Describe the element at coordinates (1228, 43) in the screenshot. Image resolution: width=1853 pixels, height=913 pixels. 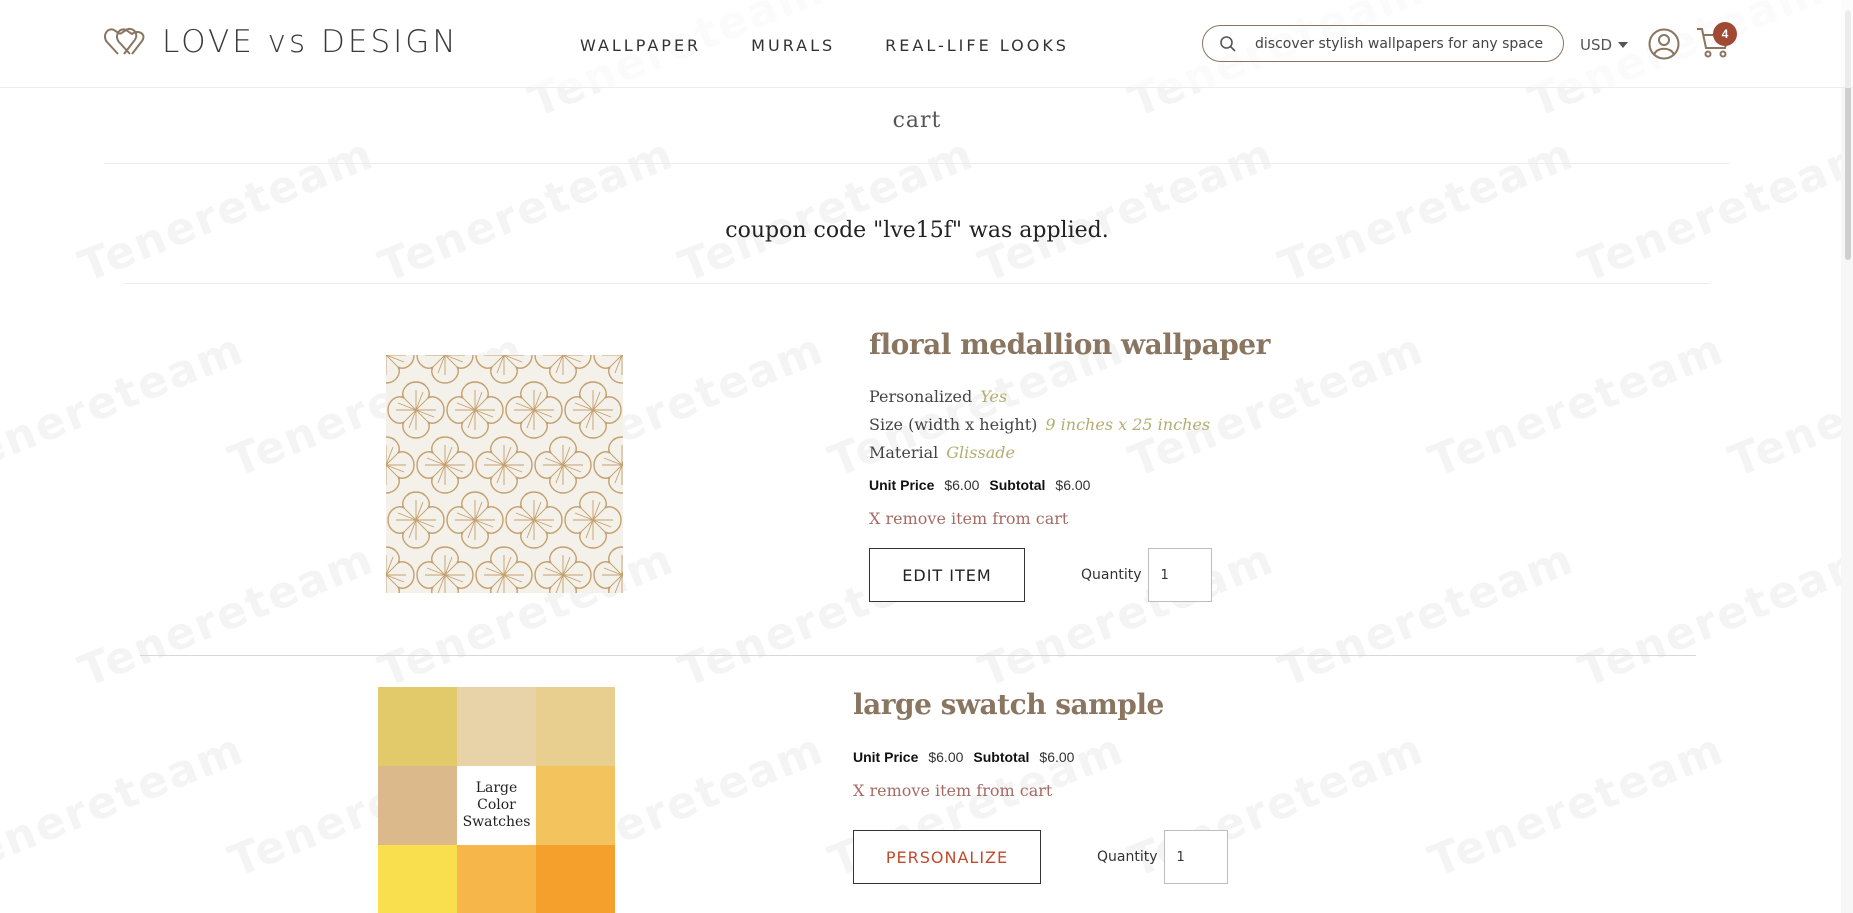
I see `search-icon` at that location.